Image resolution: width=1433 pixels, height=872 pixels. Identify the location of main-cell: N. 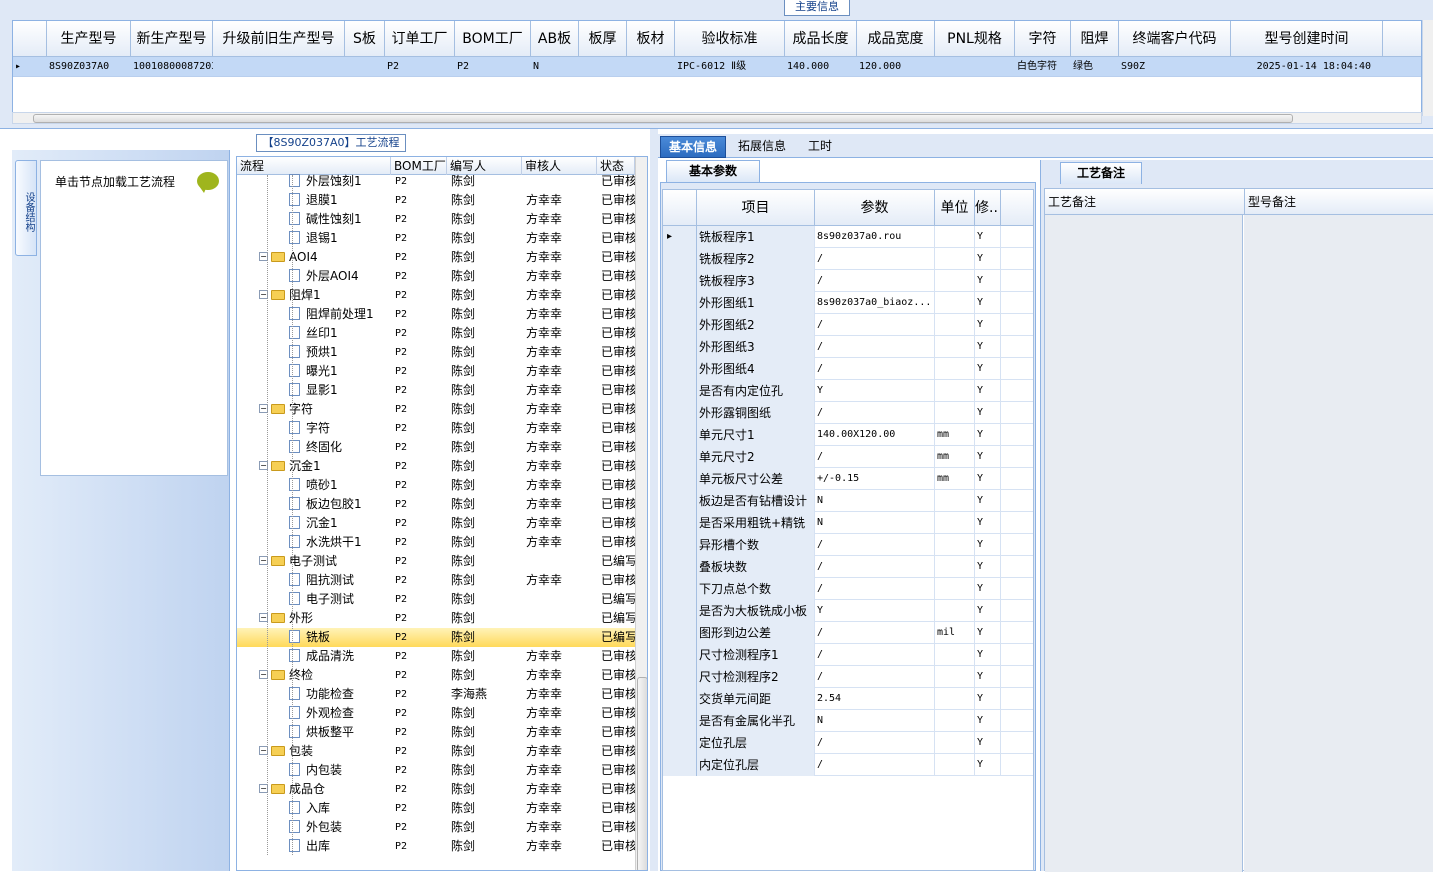
(555, 67).